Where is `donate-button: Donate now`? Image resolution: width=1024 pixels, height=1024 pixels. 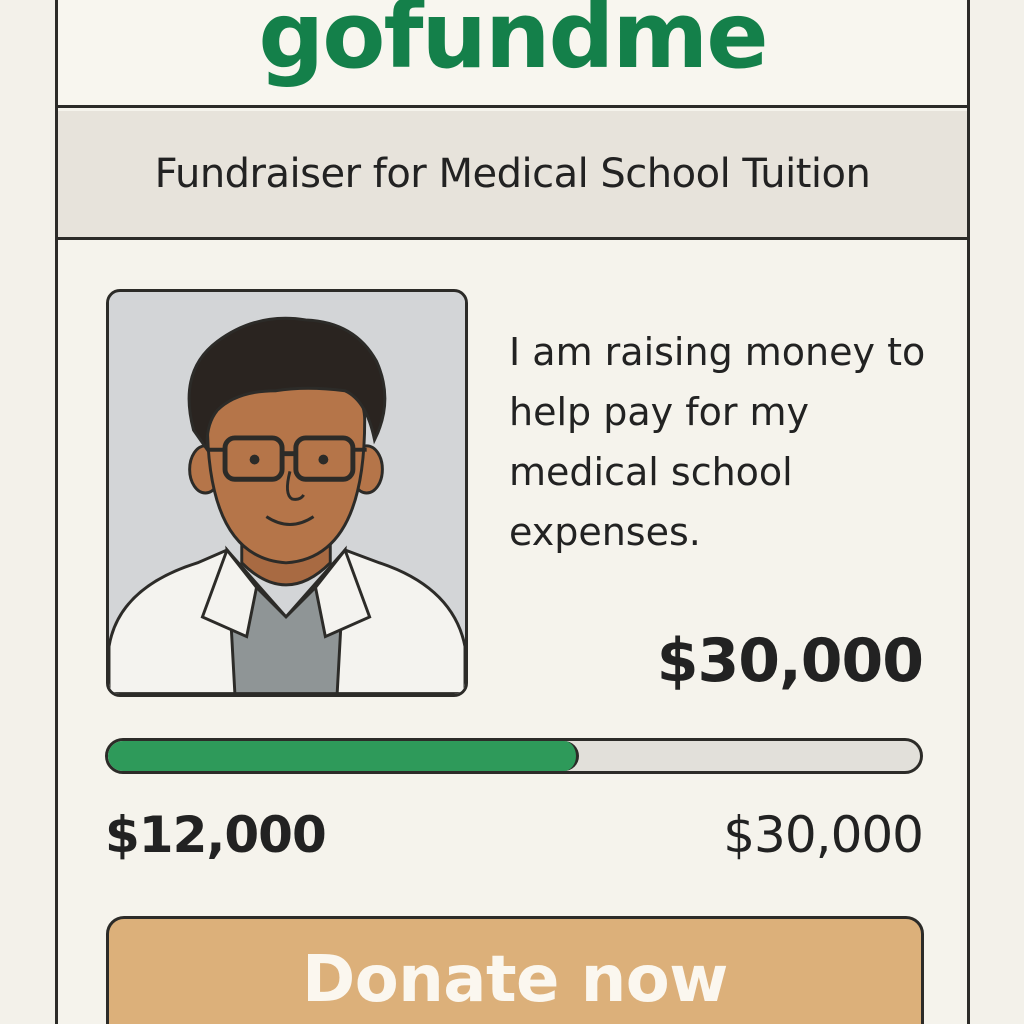 donate-button: Donate now is located at coordinates (515, 970).